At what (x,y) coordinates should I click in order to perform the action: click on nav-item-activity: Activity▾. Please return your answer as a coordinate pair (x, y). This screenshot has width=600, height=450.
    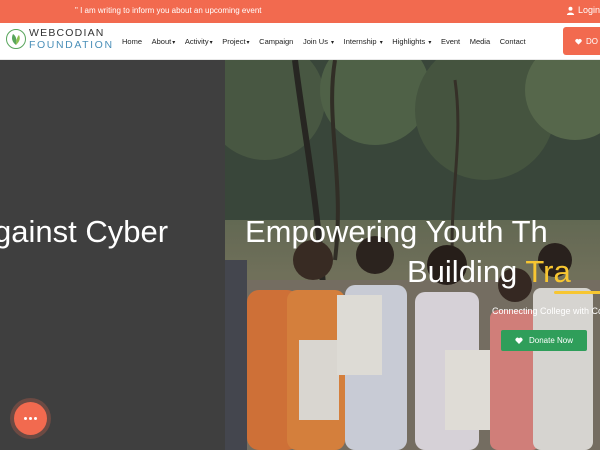
    Looking at the image, I should click on (199, 41).